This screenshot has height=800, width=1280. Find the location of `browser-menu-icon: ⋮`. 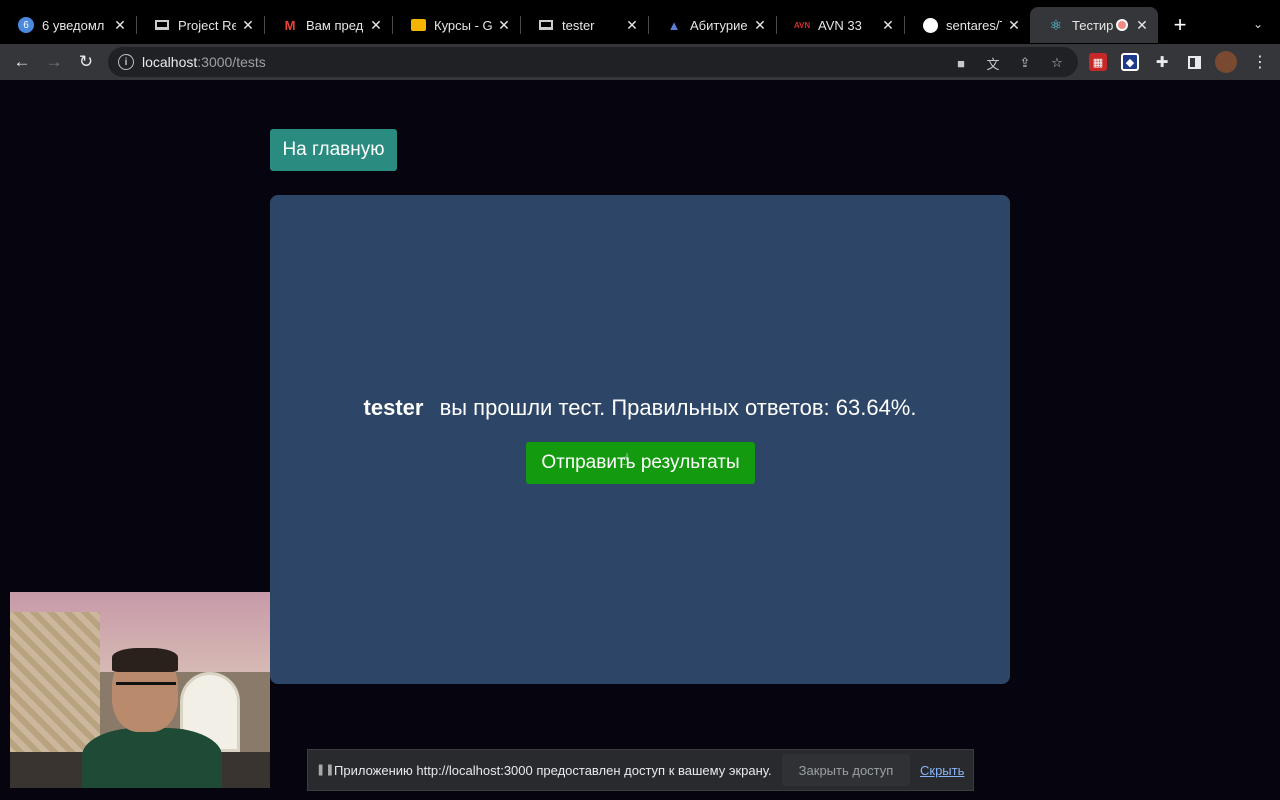

browser-menu-icon: ⋮ is located at coordinates (1260, 62).